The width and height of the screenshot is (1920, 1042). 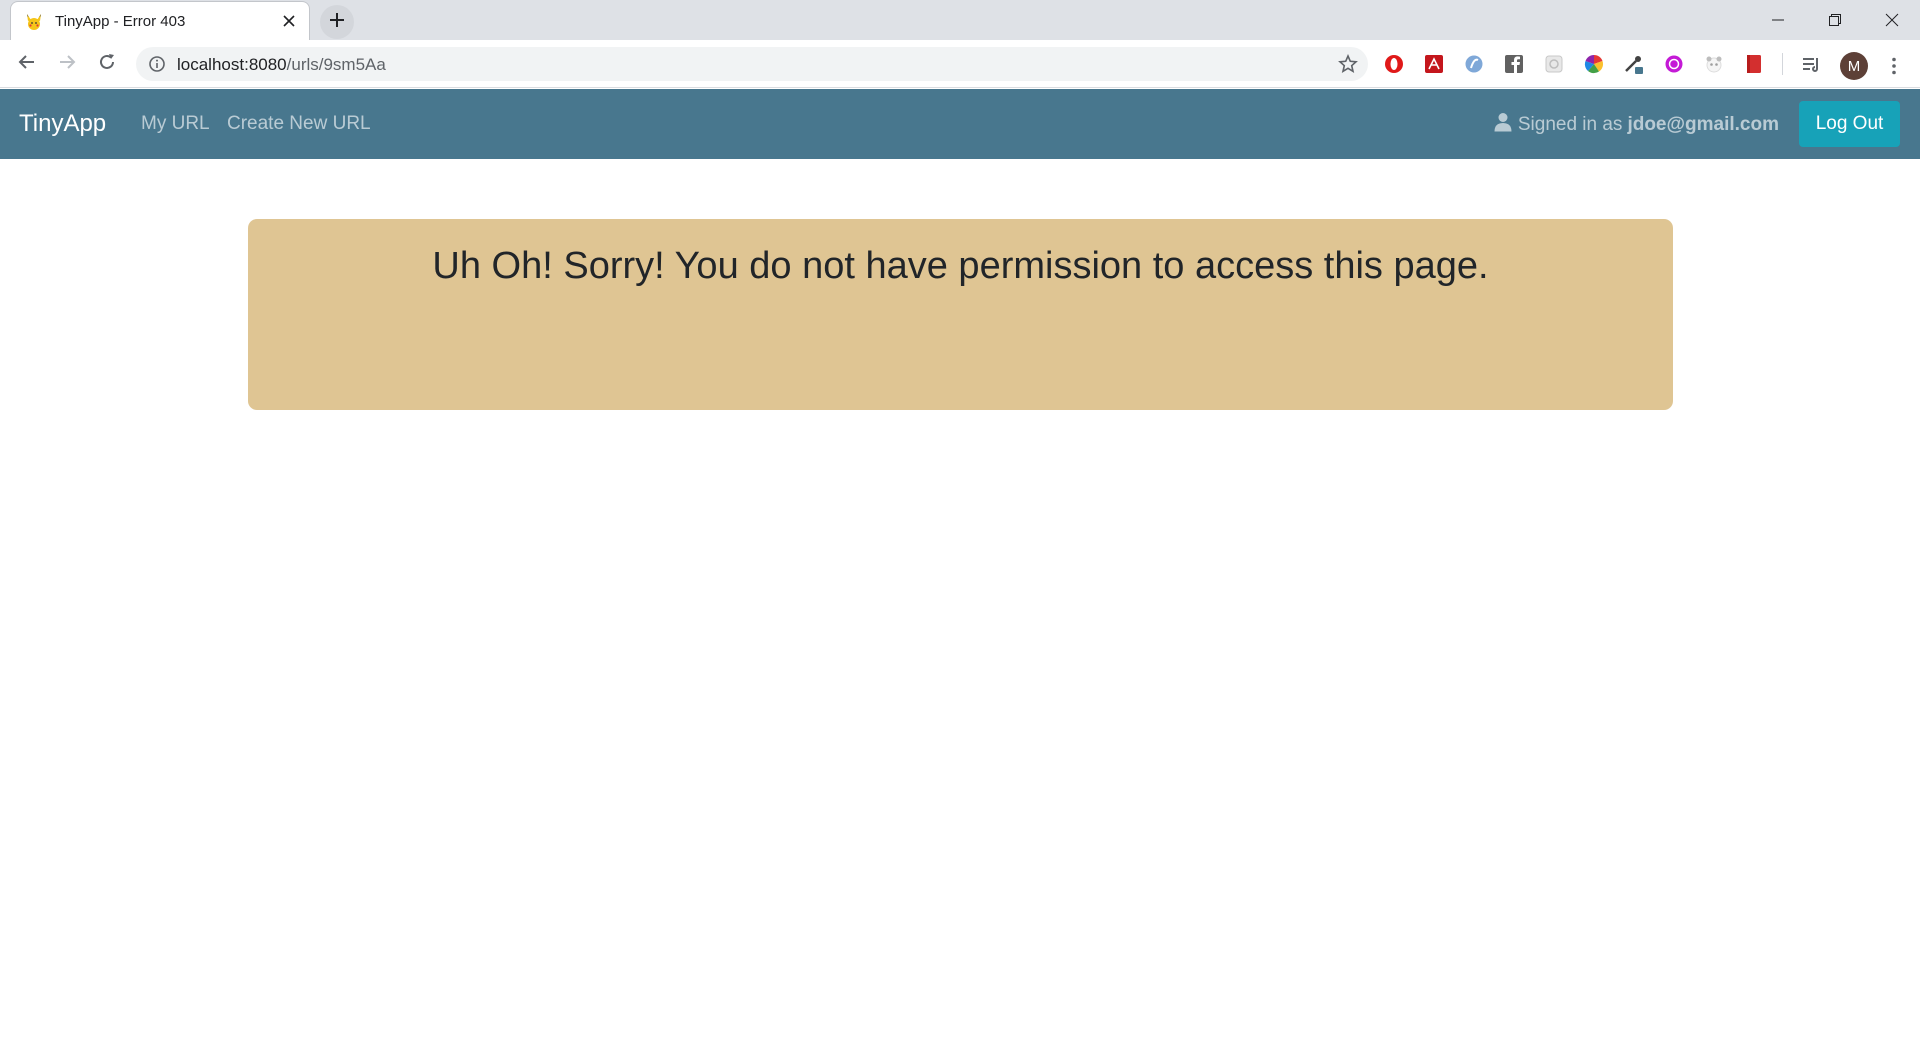 What do you see at coordinates (1514, 64) in the screenshot?
I see `facebook-icon` at bounding box center [1514, 64].